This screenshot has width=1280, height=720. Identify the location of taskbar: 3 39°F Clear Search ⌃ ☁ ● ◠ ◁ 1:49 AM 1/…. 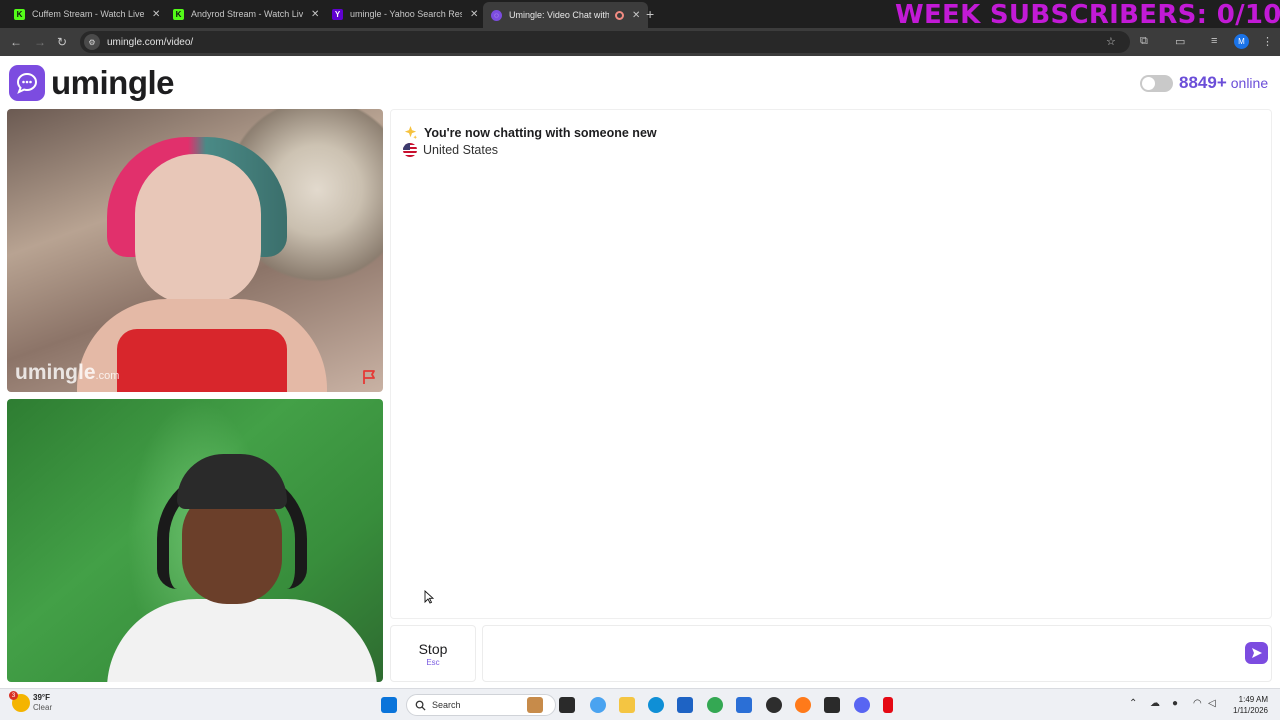
(640, 704).